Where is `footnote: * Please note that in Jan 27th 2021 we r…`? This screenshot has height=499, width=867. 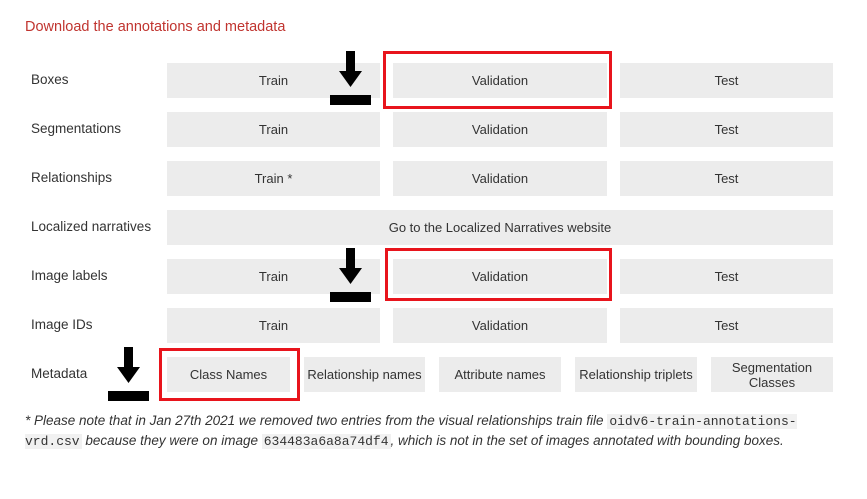 footnote: * Please note that in Jan 27th 2021 we r… is located at coordinates (430, 431).